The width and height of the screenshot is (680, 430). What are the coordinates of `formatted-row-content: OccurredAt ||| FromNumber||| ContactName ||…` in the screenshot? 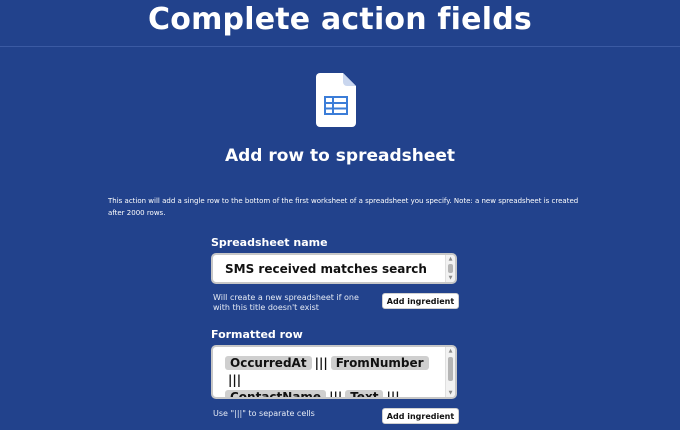 It's located at (335, 377).